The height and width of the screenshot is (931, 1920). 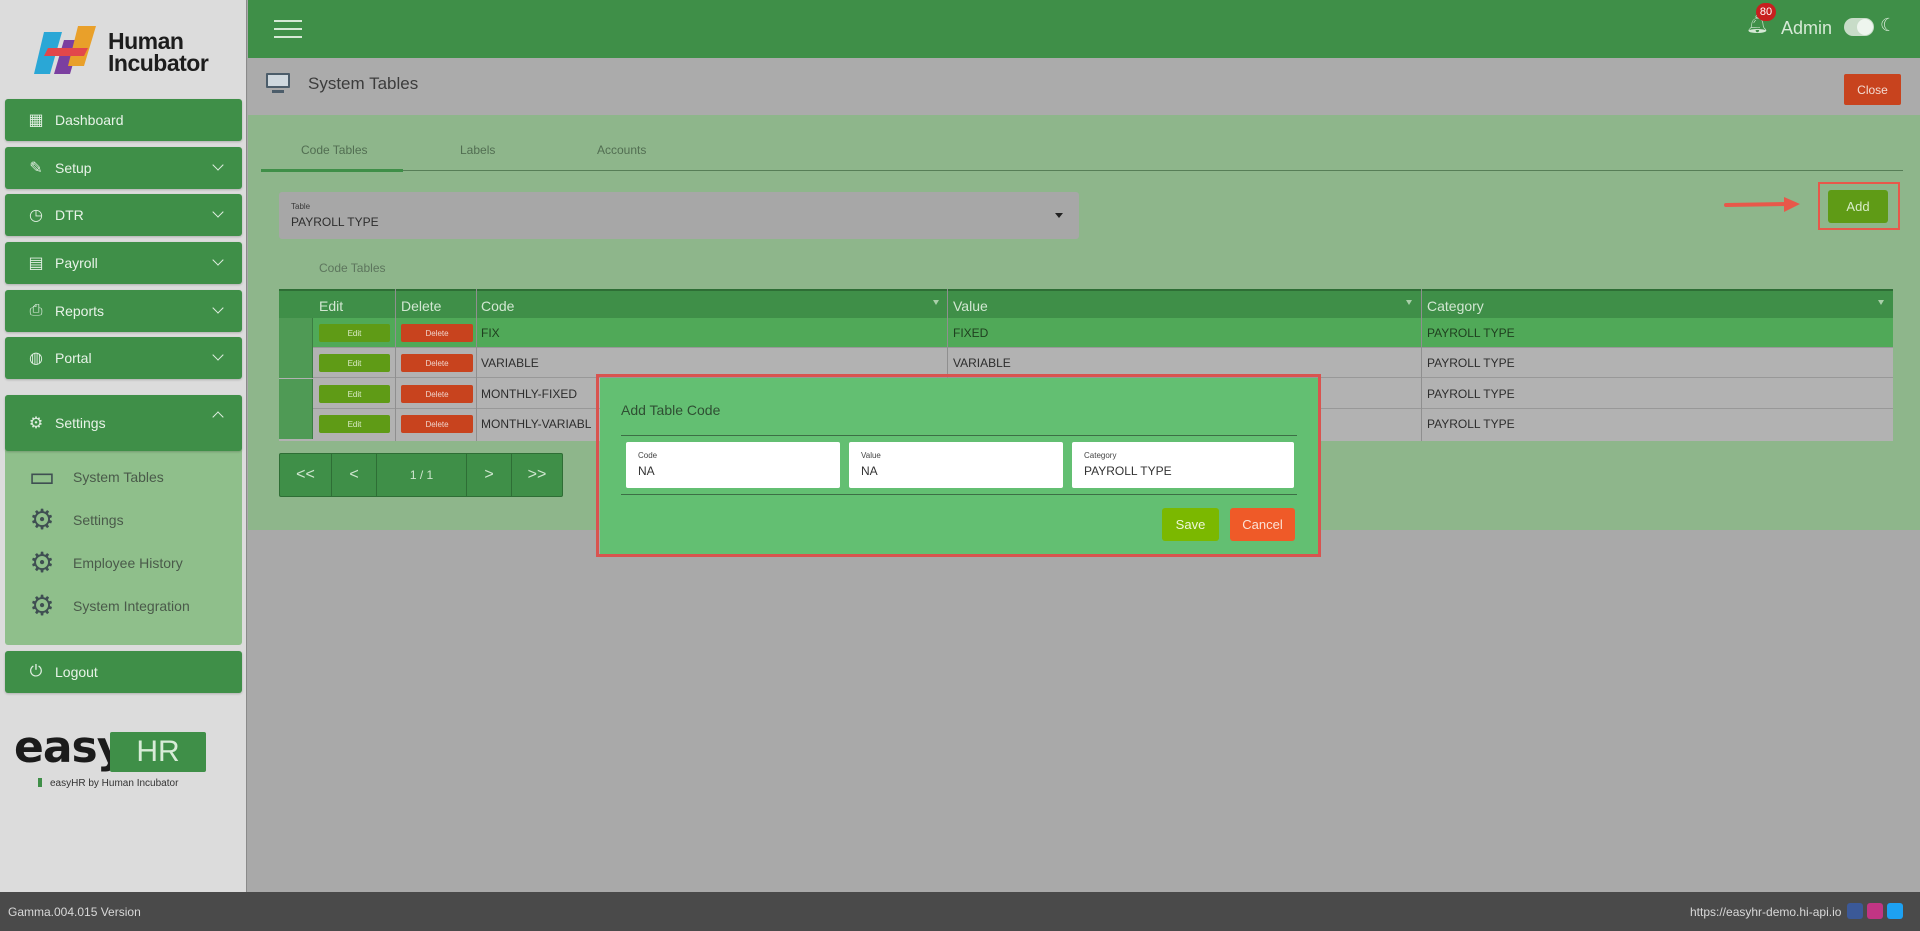 I want to click on logo-text: Human Incubator, so click(x=158, y=52).